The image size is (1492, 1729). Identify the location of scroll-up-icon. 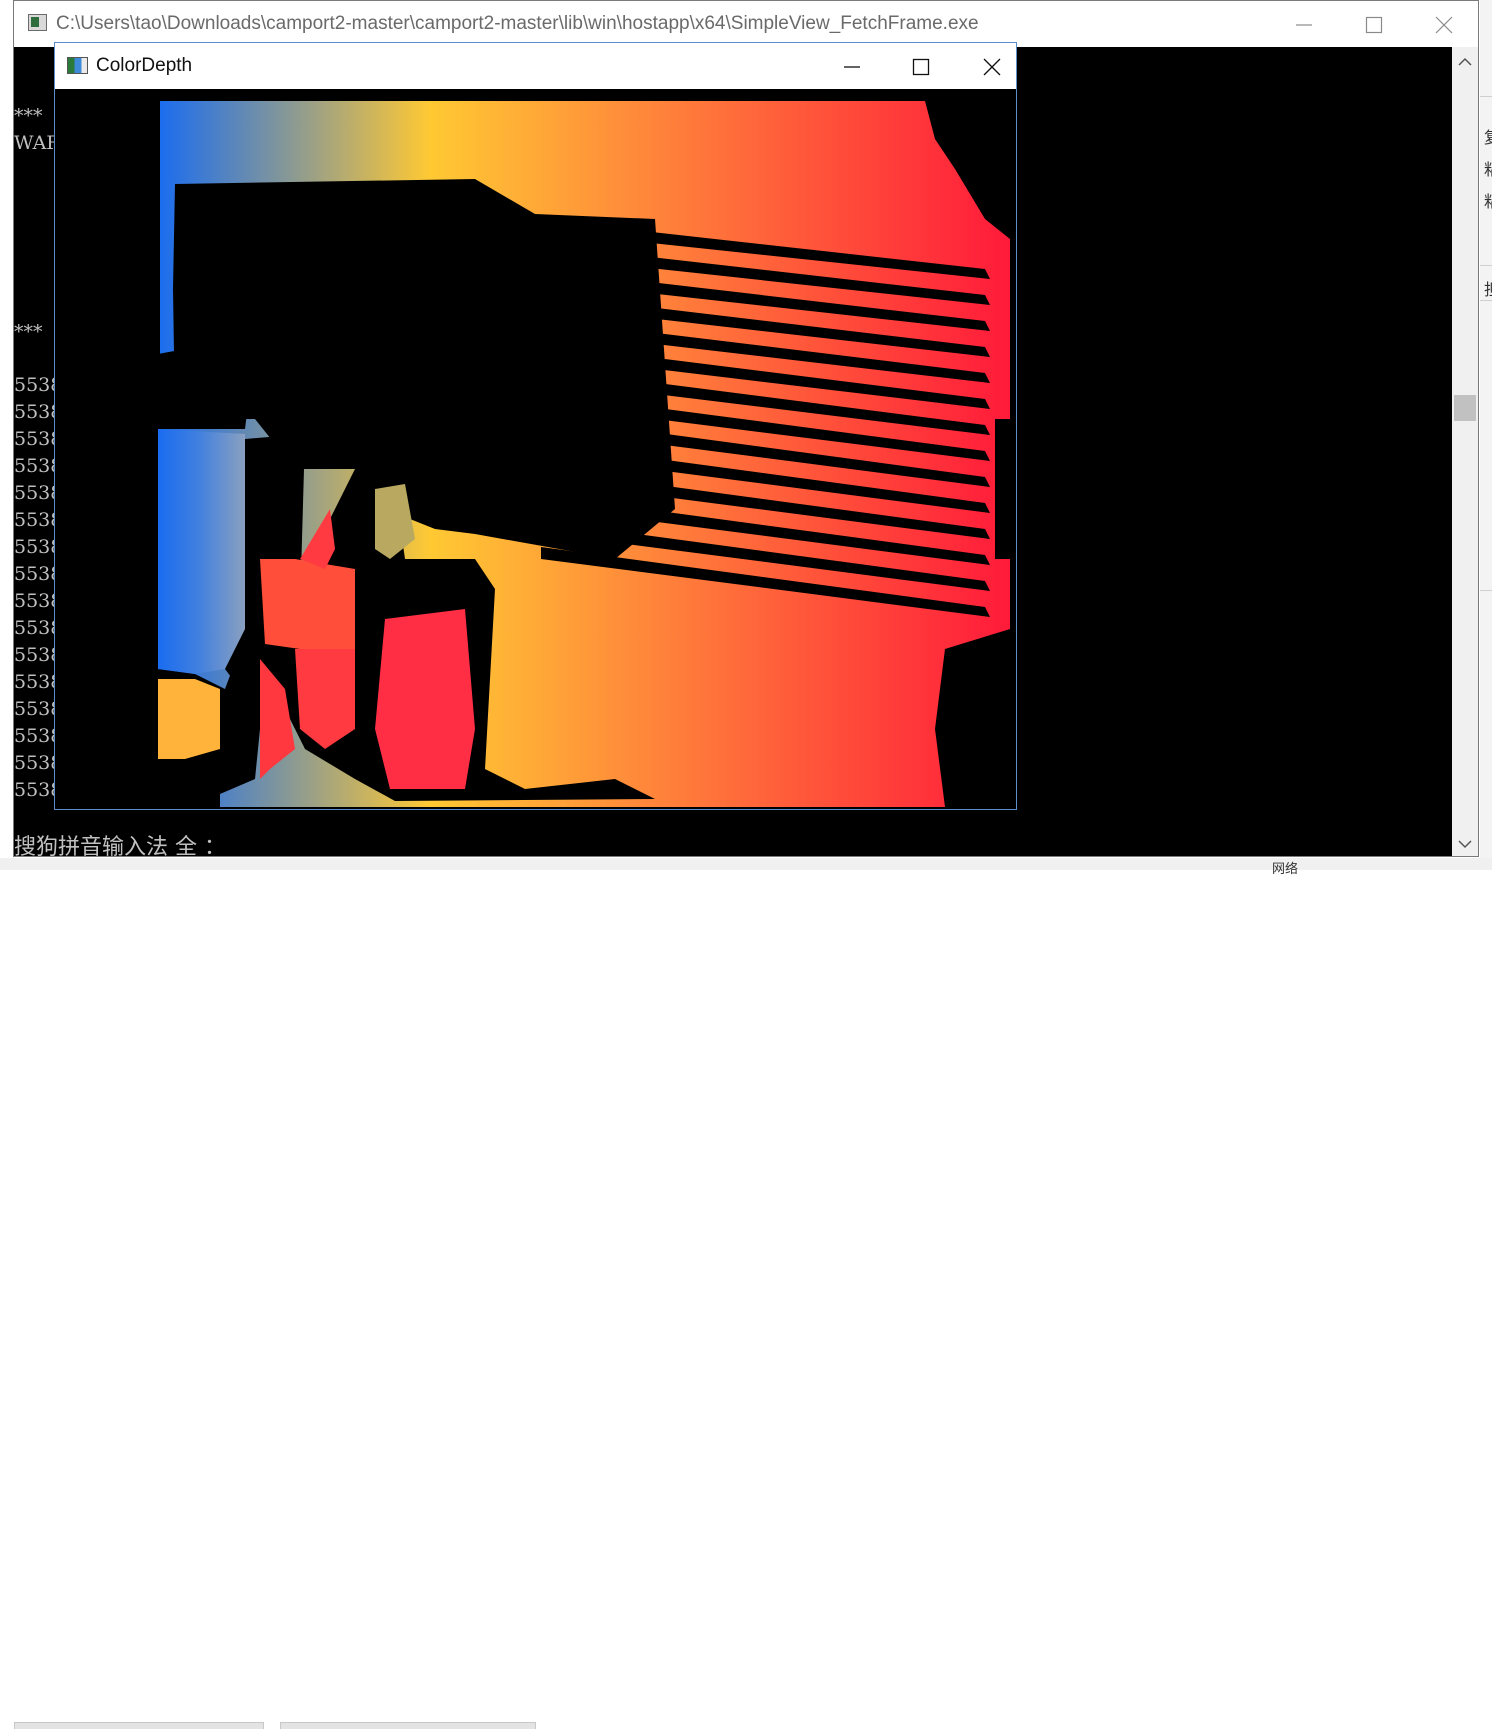
(1465, 62).